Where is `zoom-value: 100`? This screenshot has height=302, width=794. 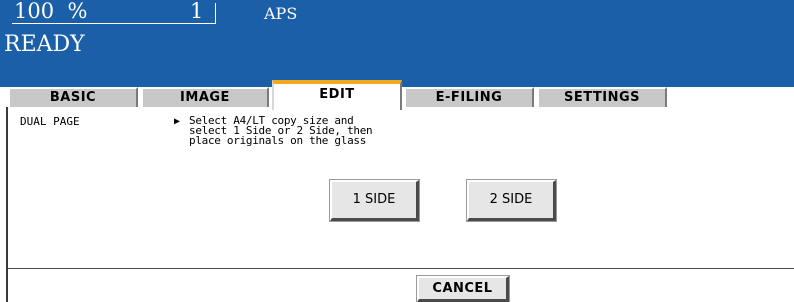 zoom-value: 100 is located at coordinates (34, 11).